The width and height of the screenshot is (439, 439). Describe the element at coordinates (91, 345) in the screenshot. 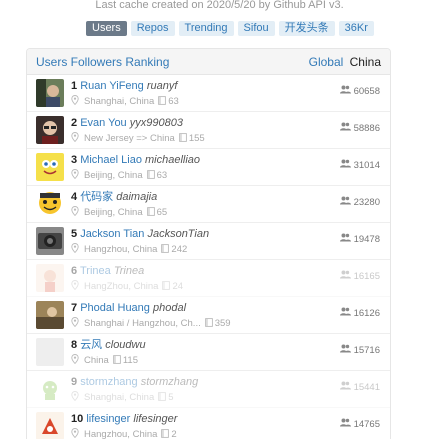

I see `user-name-link: 云风` at that location.